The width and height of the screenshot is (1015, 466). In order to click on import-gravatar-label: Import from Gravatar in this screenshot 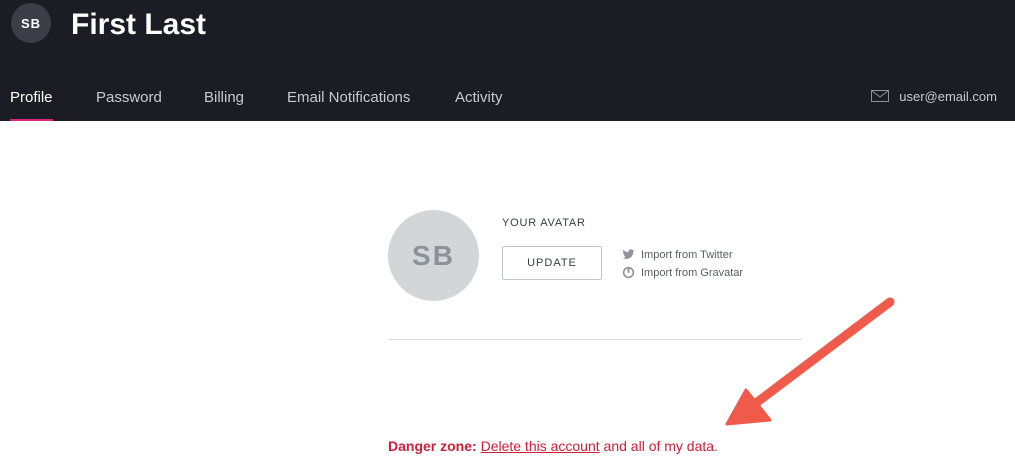, I will do `click(692, 272)`.